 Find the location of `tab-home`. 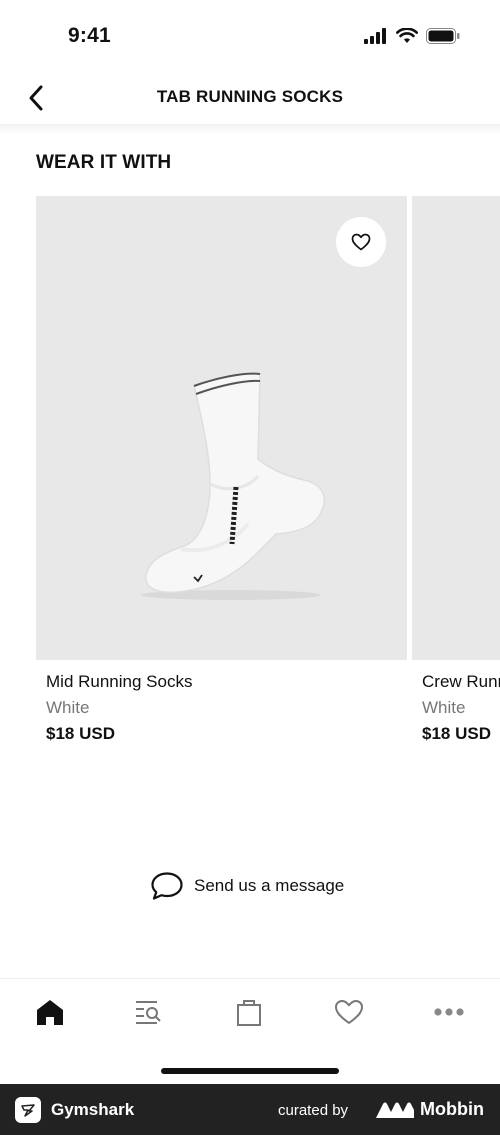

tab-home is located at coordinates (50, 1012).